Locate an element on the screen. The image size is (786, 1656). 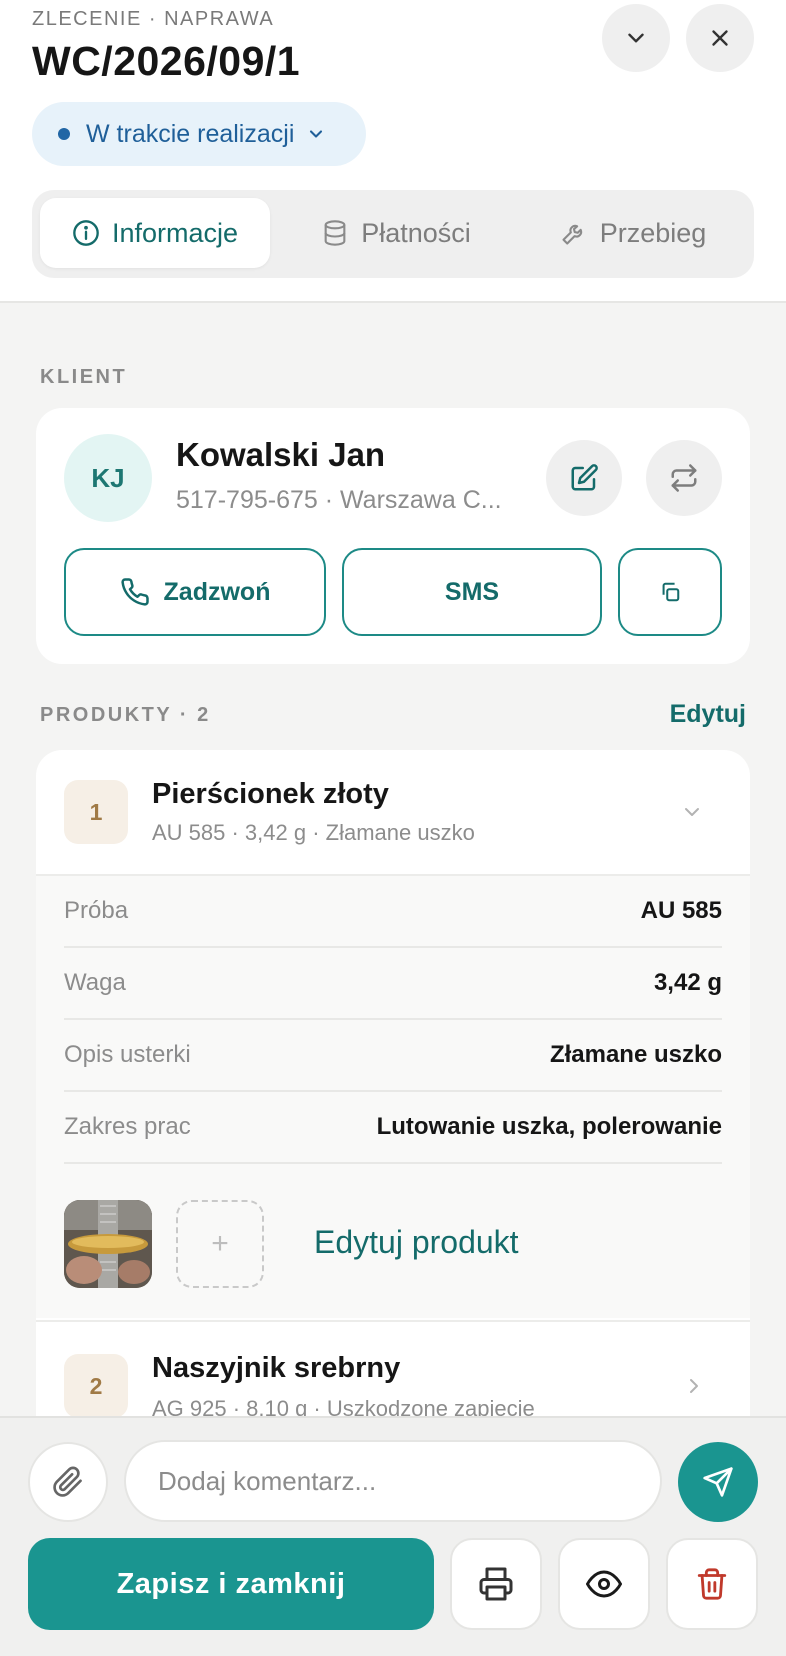
call-button: Zadzwoń is located at coordinates (195, 592).